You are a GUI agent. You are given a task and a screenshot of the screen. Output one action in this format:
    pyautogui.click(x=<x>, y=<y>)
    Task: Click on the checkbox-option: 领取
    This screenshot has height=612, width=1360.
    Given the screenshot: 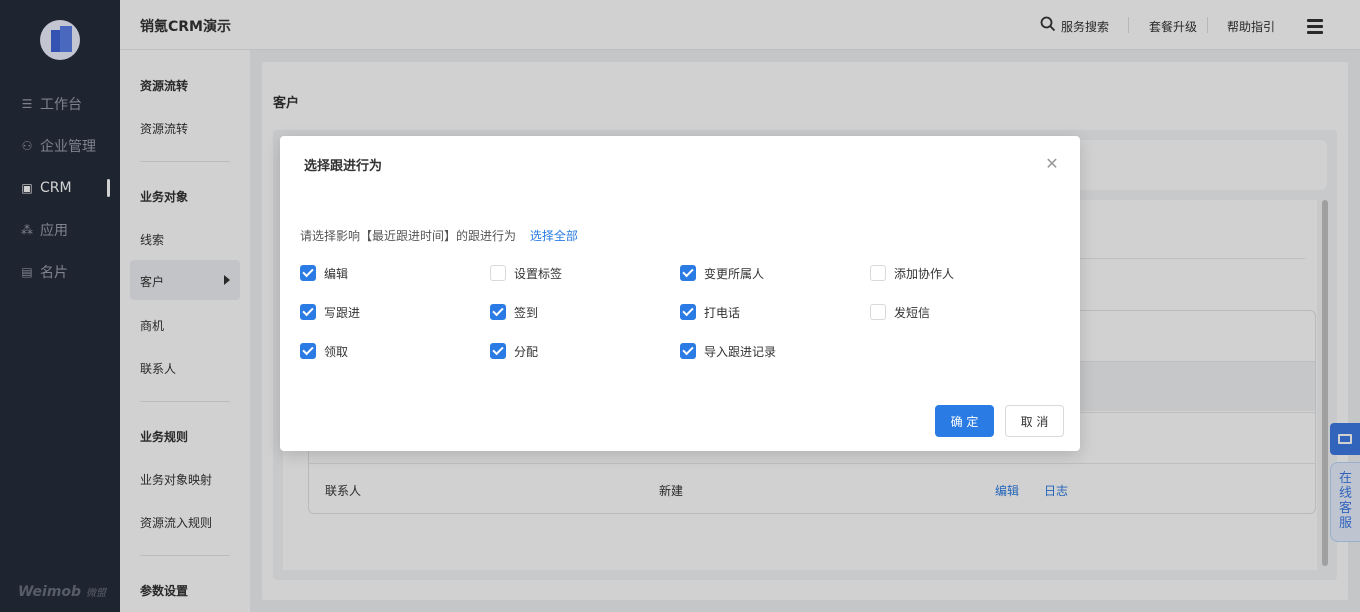 What is the action you would take?
    pyautogui.click(x=324, y=351)
    